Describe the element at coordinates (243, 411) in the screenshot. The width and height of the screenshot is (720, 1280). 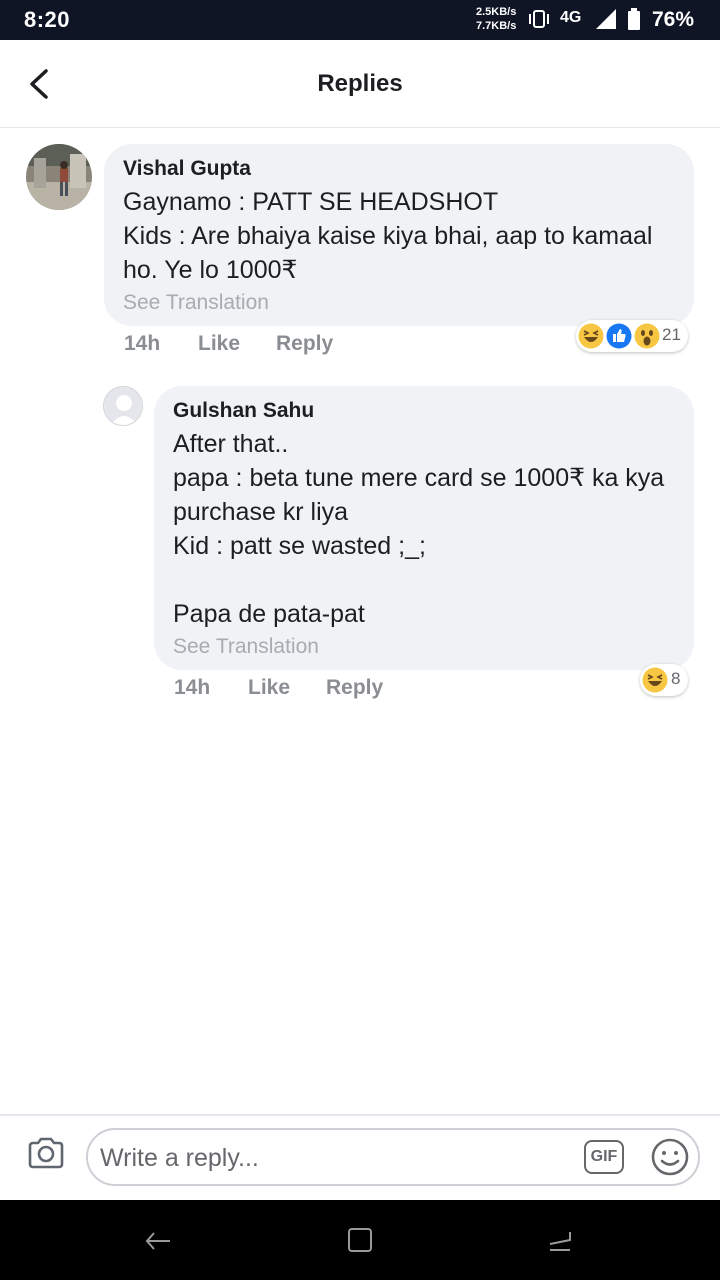
I see `comment-author: Gulshan Sahu` at that location.